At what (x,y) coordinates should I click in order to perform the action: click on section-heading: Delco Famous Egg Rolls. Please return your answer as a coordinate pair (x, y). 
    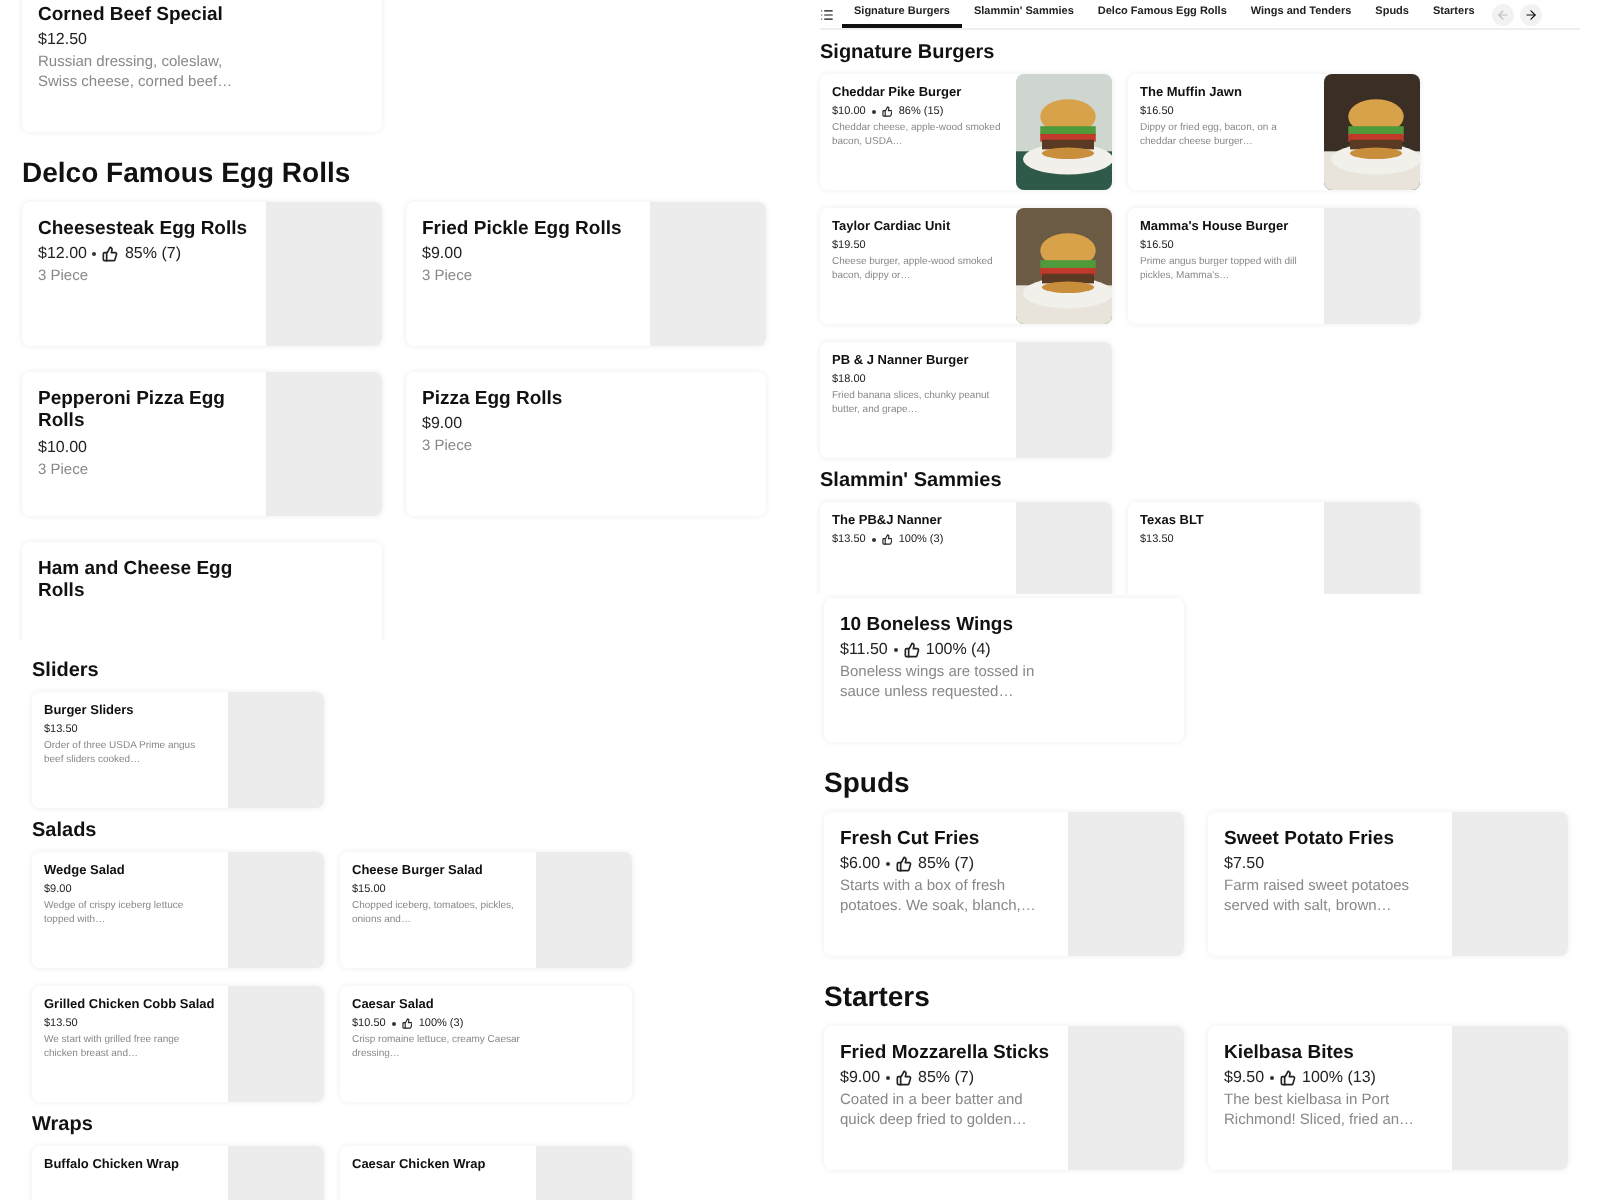
    Looking at the image, I should click on (186, 172).